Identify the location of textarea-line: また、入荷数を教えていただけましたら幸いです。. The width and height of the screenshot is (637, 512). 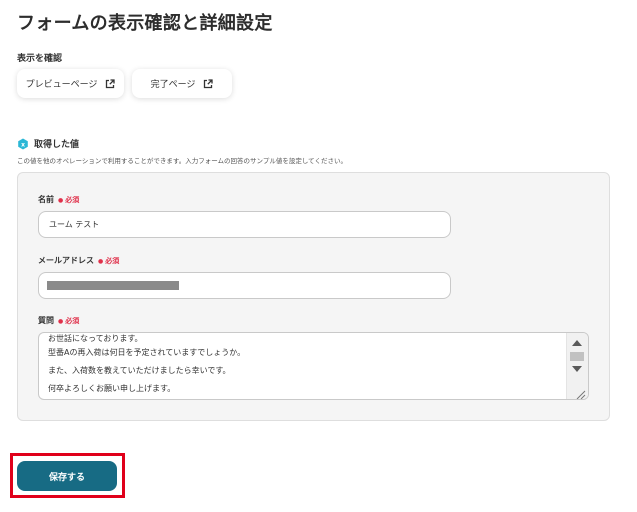
(139, 370).